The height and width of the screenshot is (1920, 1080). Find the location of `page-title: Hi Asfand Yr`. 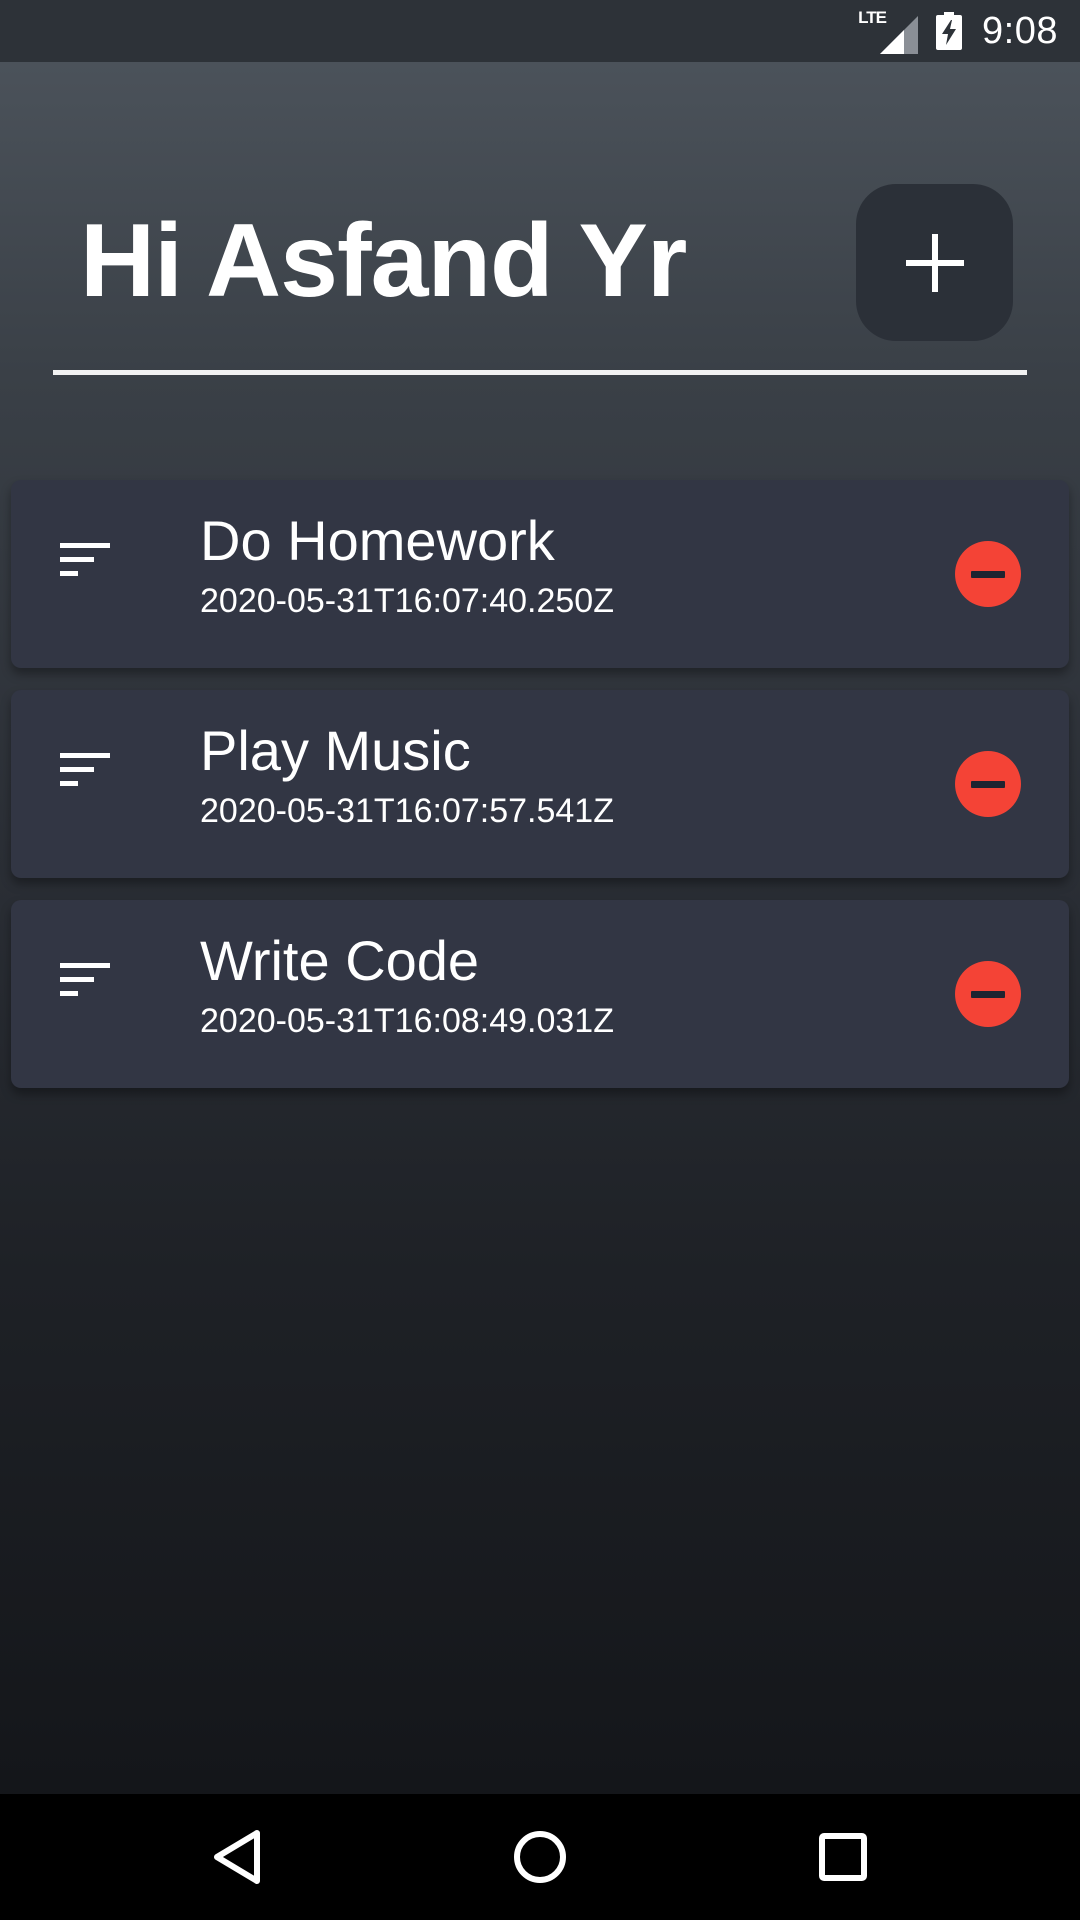

page-title: Hi Asfand Yr is located at coordinates (383, 261).